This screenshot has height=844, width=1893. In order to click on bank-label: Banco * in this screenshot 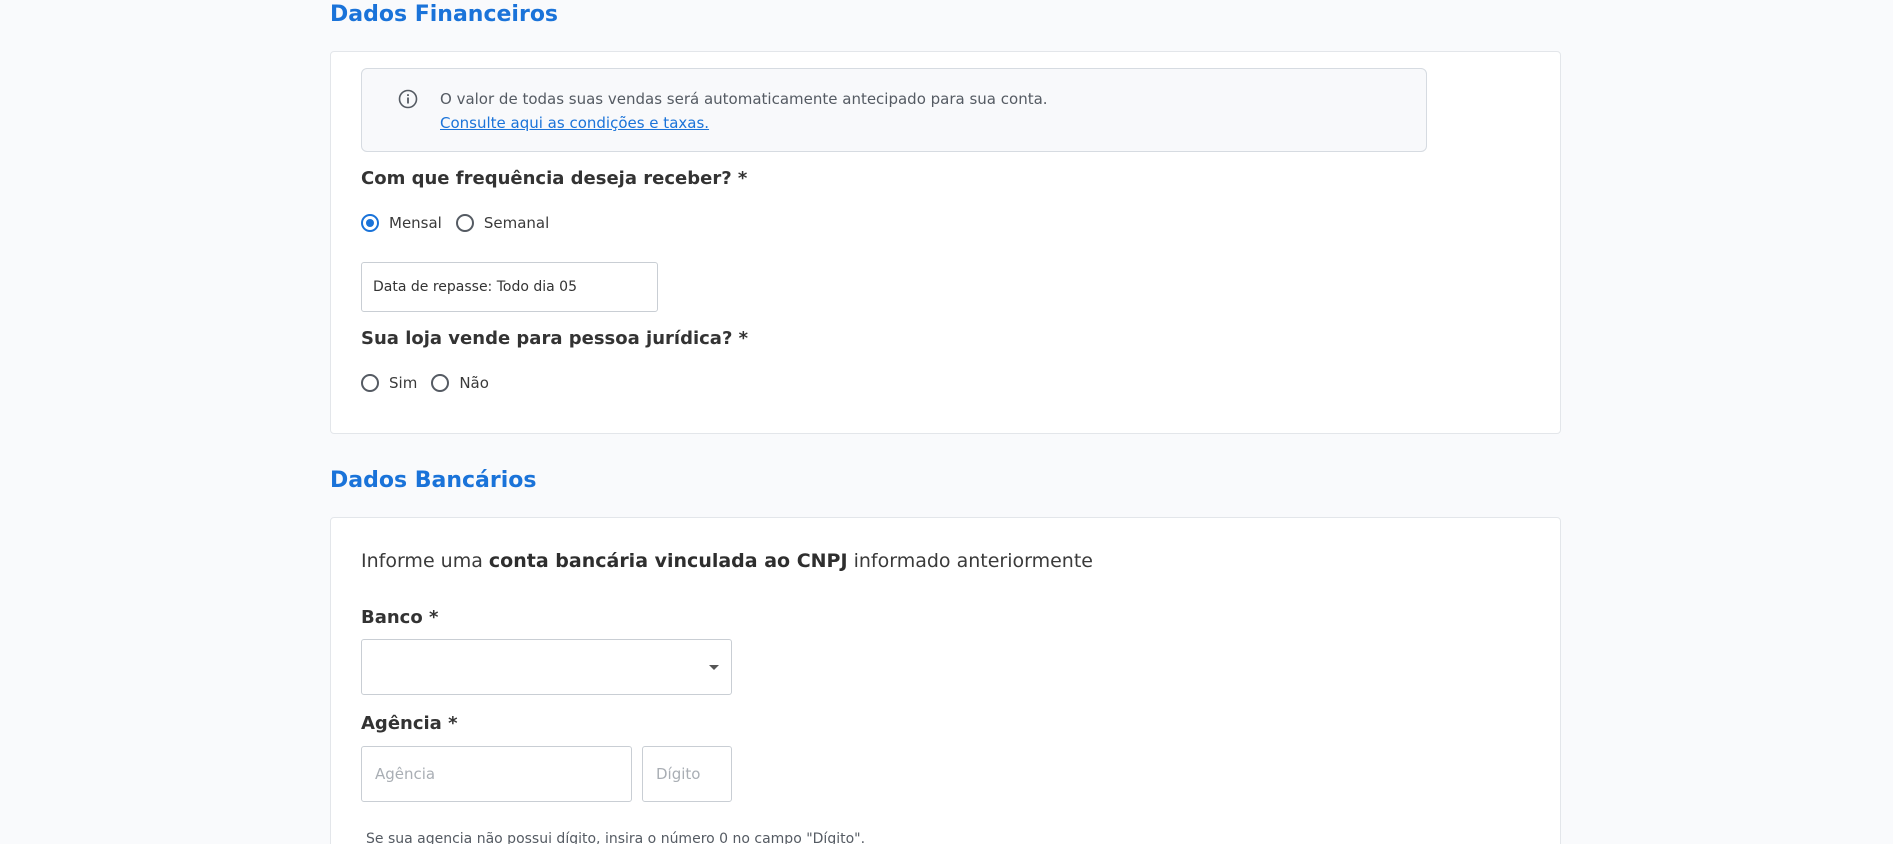, I will do `click(400, 617)`.